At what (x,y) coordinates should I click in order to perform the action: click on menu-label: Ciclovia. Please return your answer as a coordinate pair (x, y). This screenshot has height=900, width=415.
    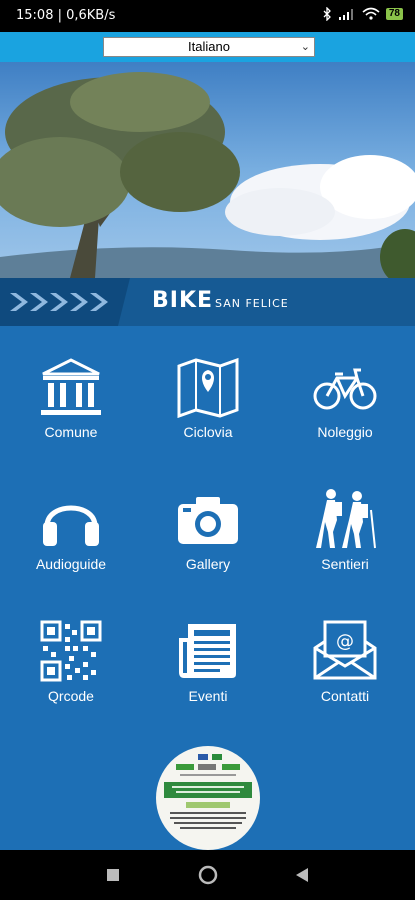
    Looking at the image, I should click on (208, 432).